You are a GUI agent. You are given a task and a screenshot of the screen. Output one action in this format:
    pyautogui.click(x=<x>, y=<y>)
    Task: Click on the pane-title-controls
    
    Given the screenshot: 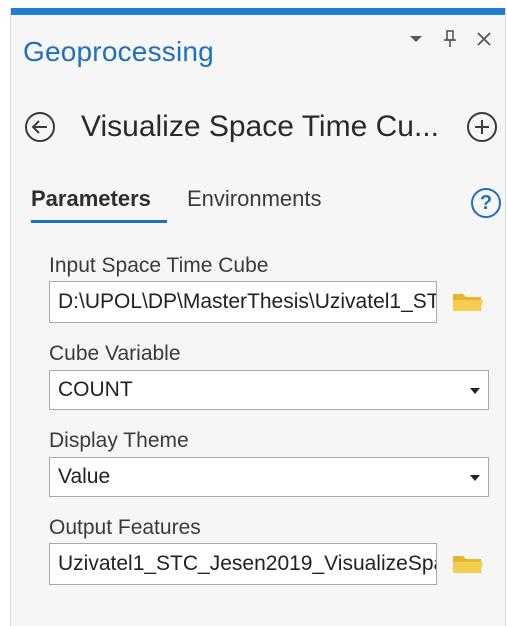 What is the action you would take?
    pyautogui.click(x=450, y=39)
    